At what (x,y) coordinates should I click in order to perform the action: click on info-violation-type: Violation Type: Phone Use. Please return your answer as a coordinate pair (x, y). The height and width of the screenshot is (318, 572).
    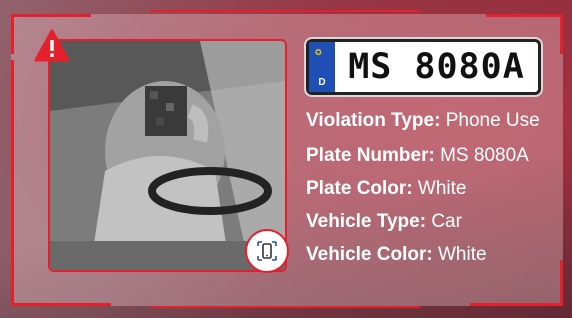
    Looking at the image, I should click on (423, 120).